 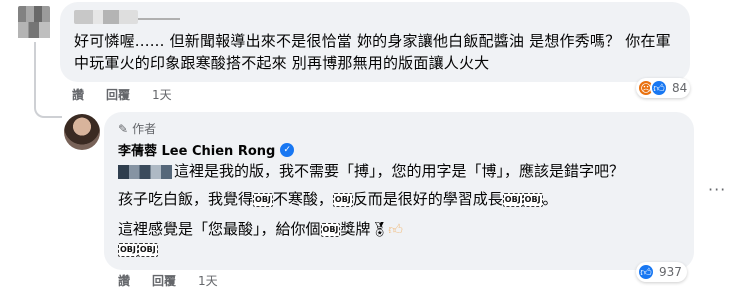 I want to click on reply-line-4: OBJ OBJ, so click(x=138, y=249).